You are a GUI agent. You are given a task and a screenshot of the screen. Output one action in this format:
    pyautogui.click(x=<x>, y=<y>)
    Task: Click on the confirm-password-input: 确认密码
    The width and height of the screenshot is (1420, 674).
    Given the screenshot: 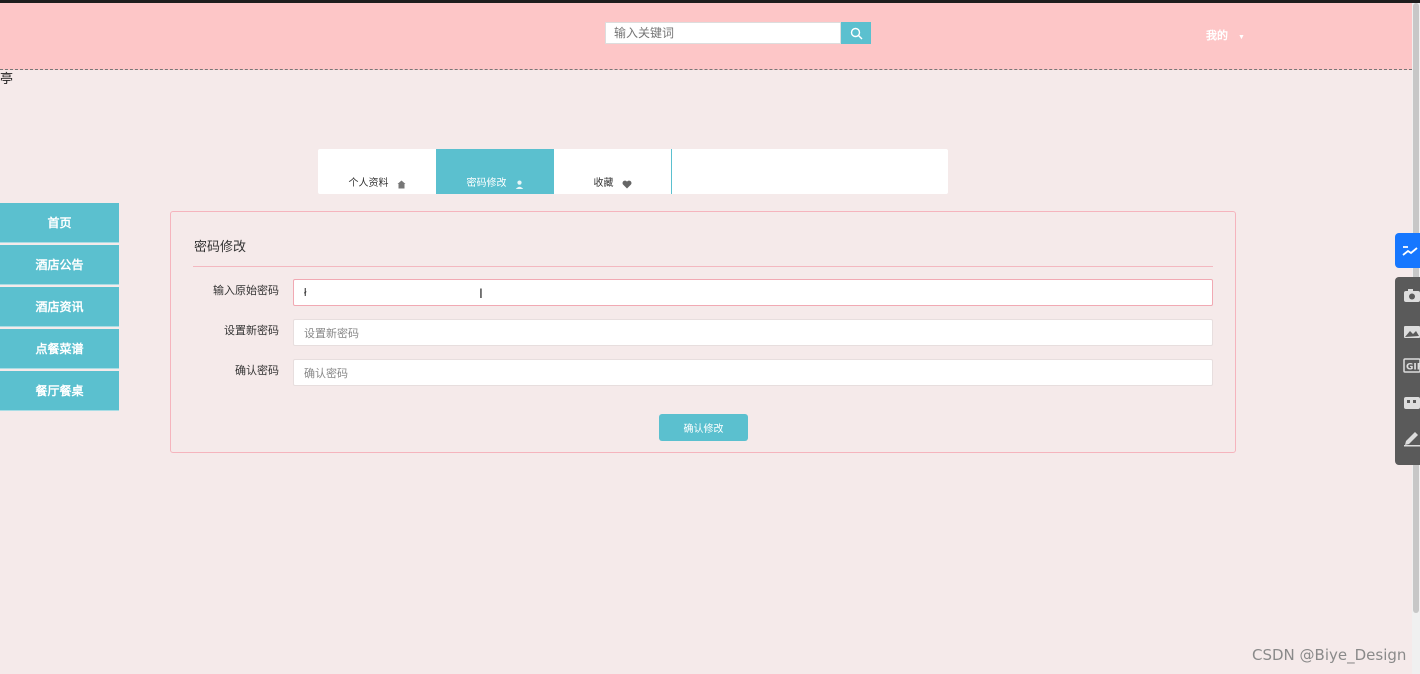 What is the action you would take?
    pyautogui.click(x=753, y=372)
    